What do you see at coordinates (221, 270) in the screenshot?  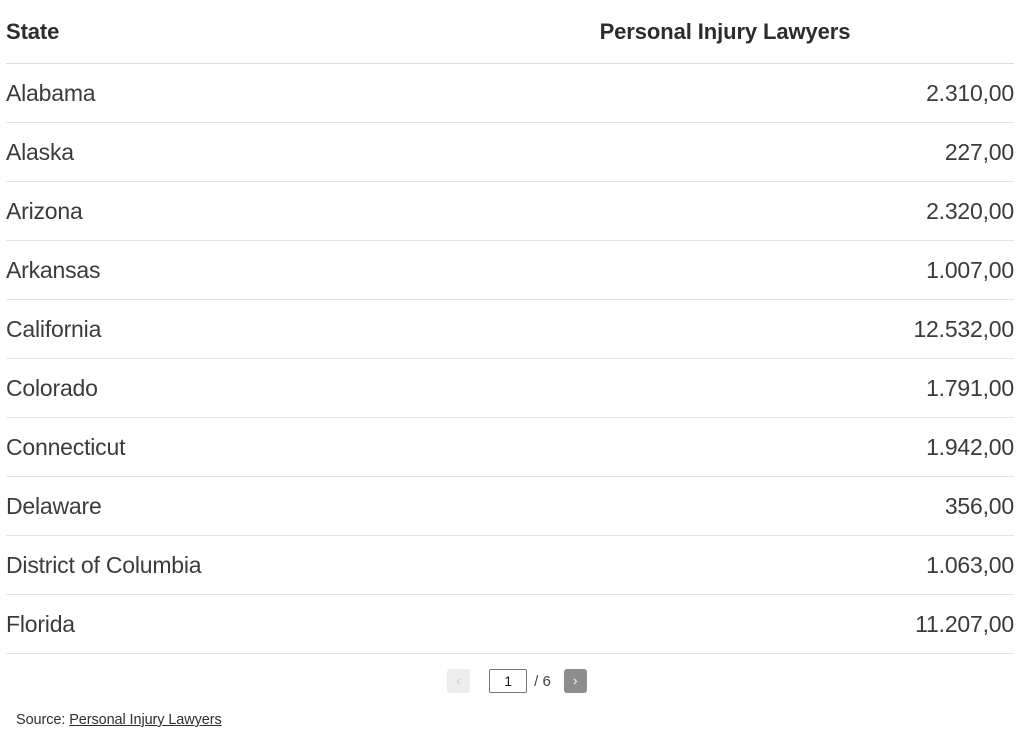 I see `cell-state: Arkansas` at bounding box center [221, 270].